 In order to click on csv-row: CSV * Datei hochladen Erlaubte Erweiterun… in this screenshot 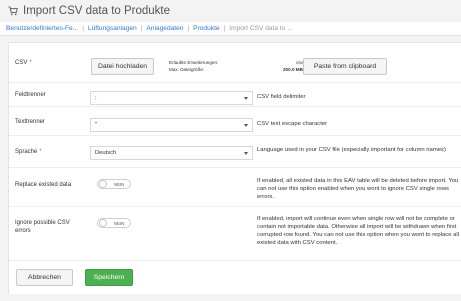, I will do `click(235, 63)`.